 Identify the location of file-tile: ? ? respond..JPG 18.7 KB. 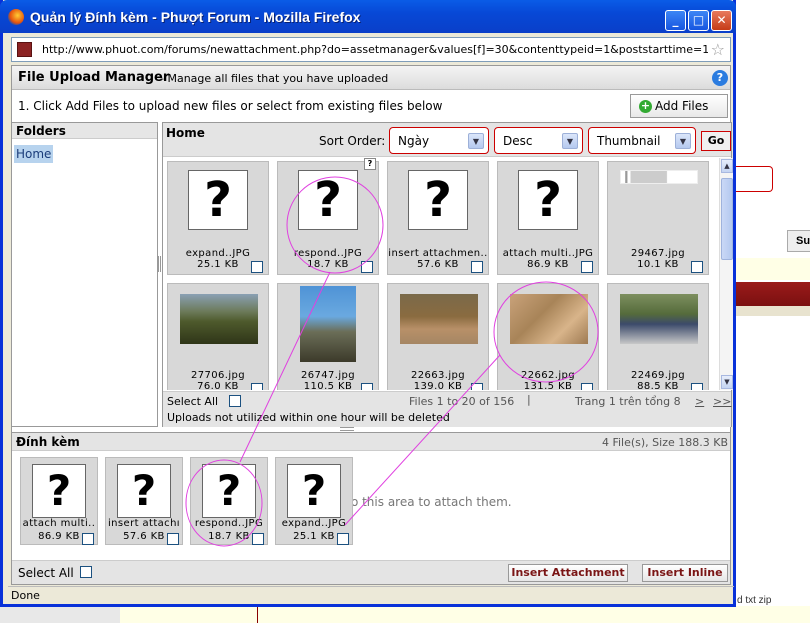
(328, 216).